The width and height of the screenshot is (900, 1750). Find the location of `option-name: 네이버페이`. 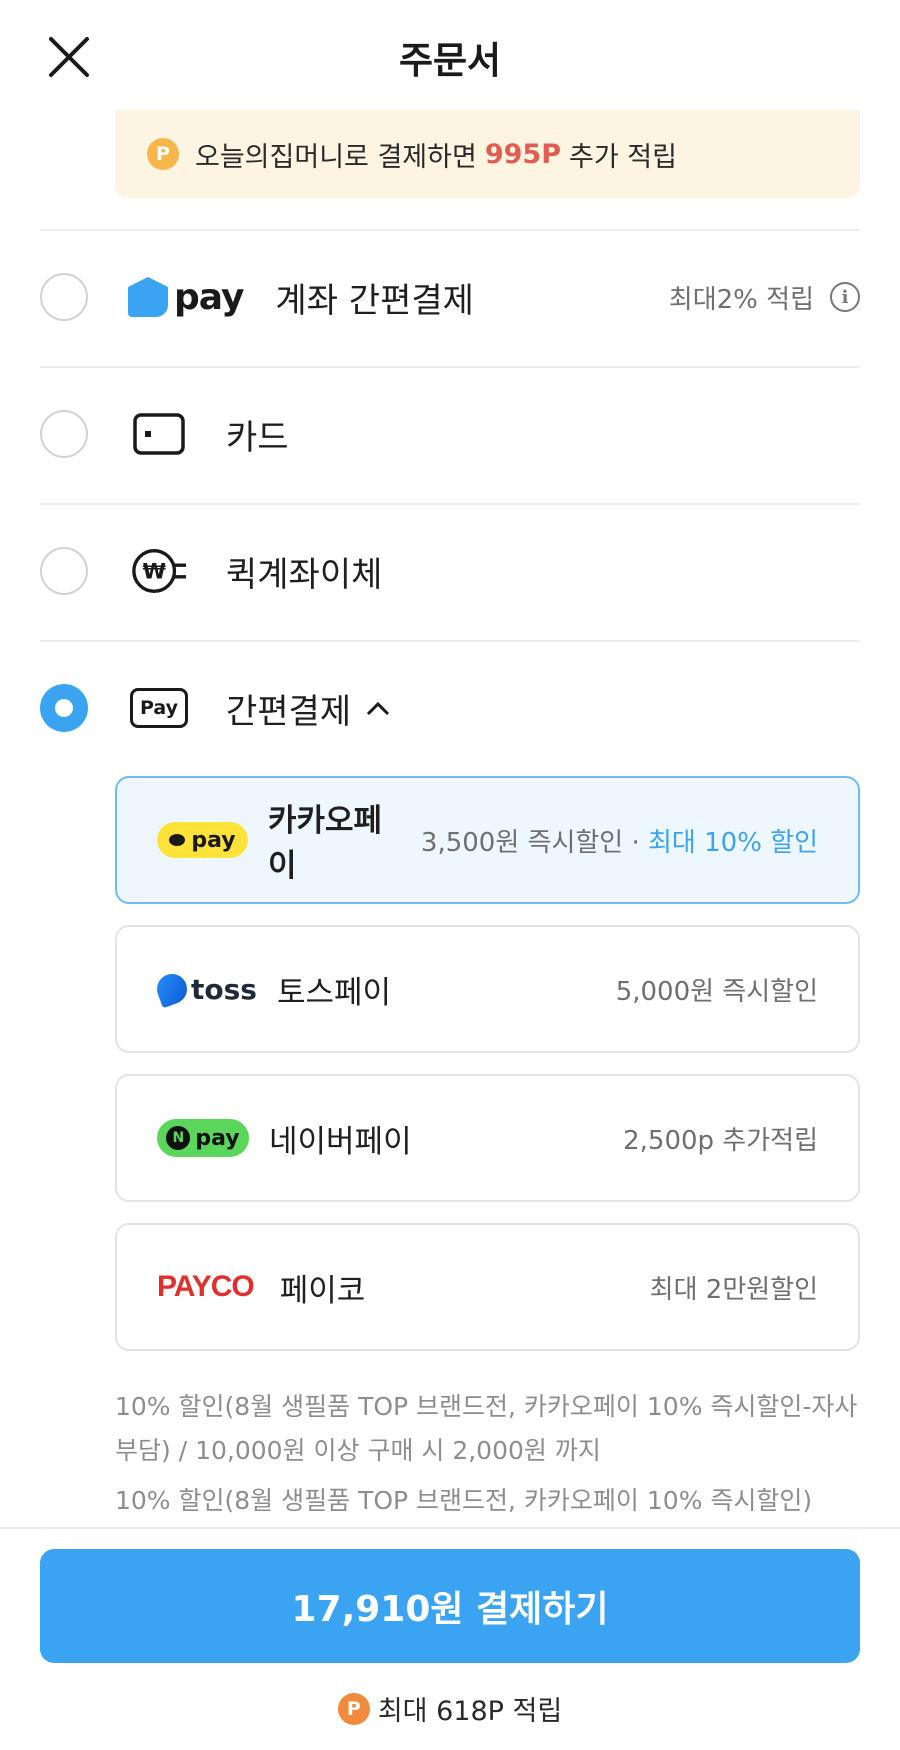

option-name: 네이버페이 is located at coordinates (340, 1141).